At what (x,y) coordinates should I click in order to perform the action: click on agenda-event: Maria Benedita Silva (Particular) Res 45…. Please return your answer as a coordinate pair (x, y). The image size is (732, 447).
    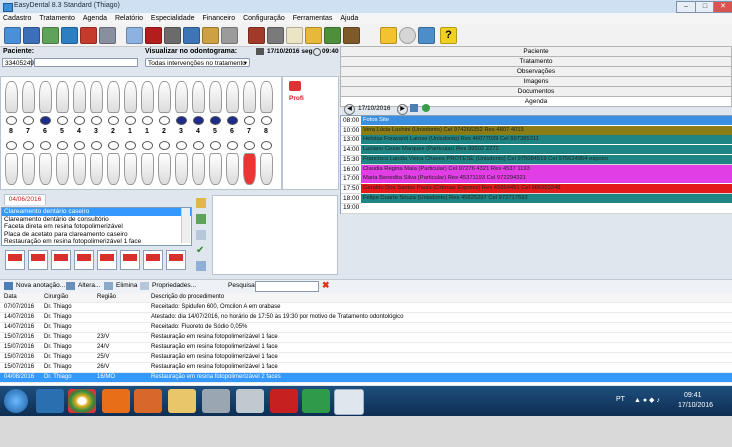
    Looking at the image, I should click on (546, 179).